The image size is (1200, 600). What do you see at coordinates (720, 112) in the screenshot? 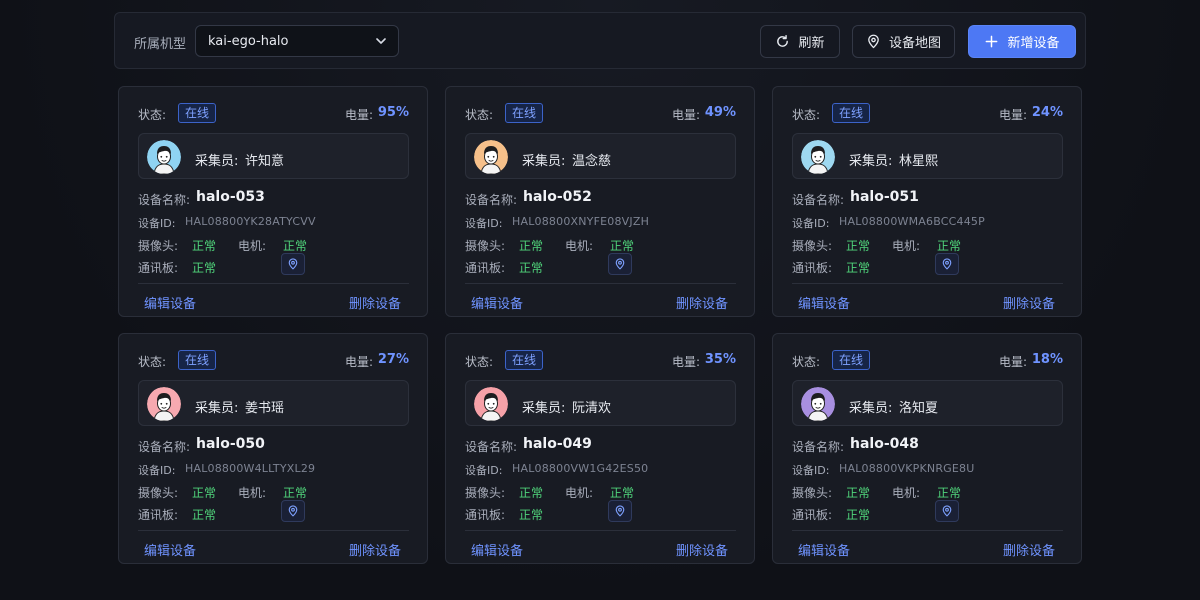
I see `battery-value: 49%` at bounding box center [720, 112].